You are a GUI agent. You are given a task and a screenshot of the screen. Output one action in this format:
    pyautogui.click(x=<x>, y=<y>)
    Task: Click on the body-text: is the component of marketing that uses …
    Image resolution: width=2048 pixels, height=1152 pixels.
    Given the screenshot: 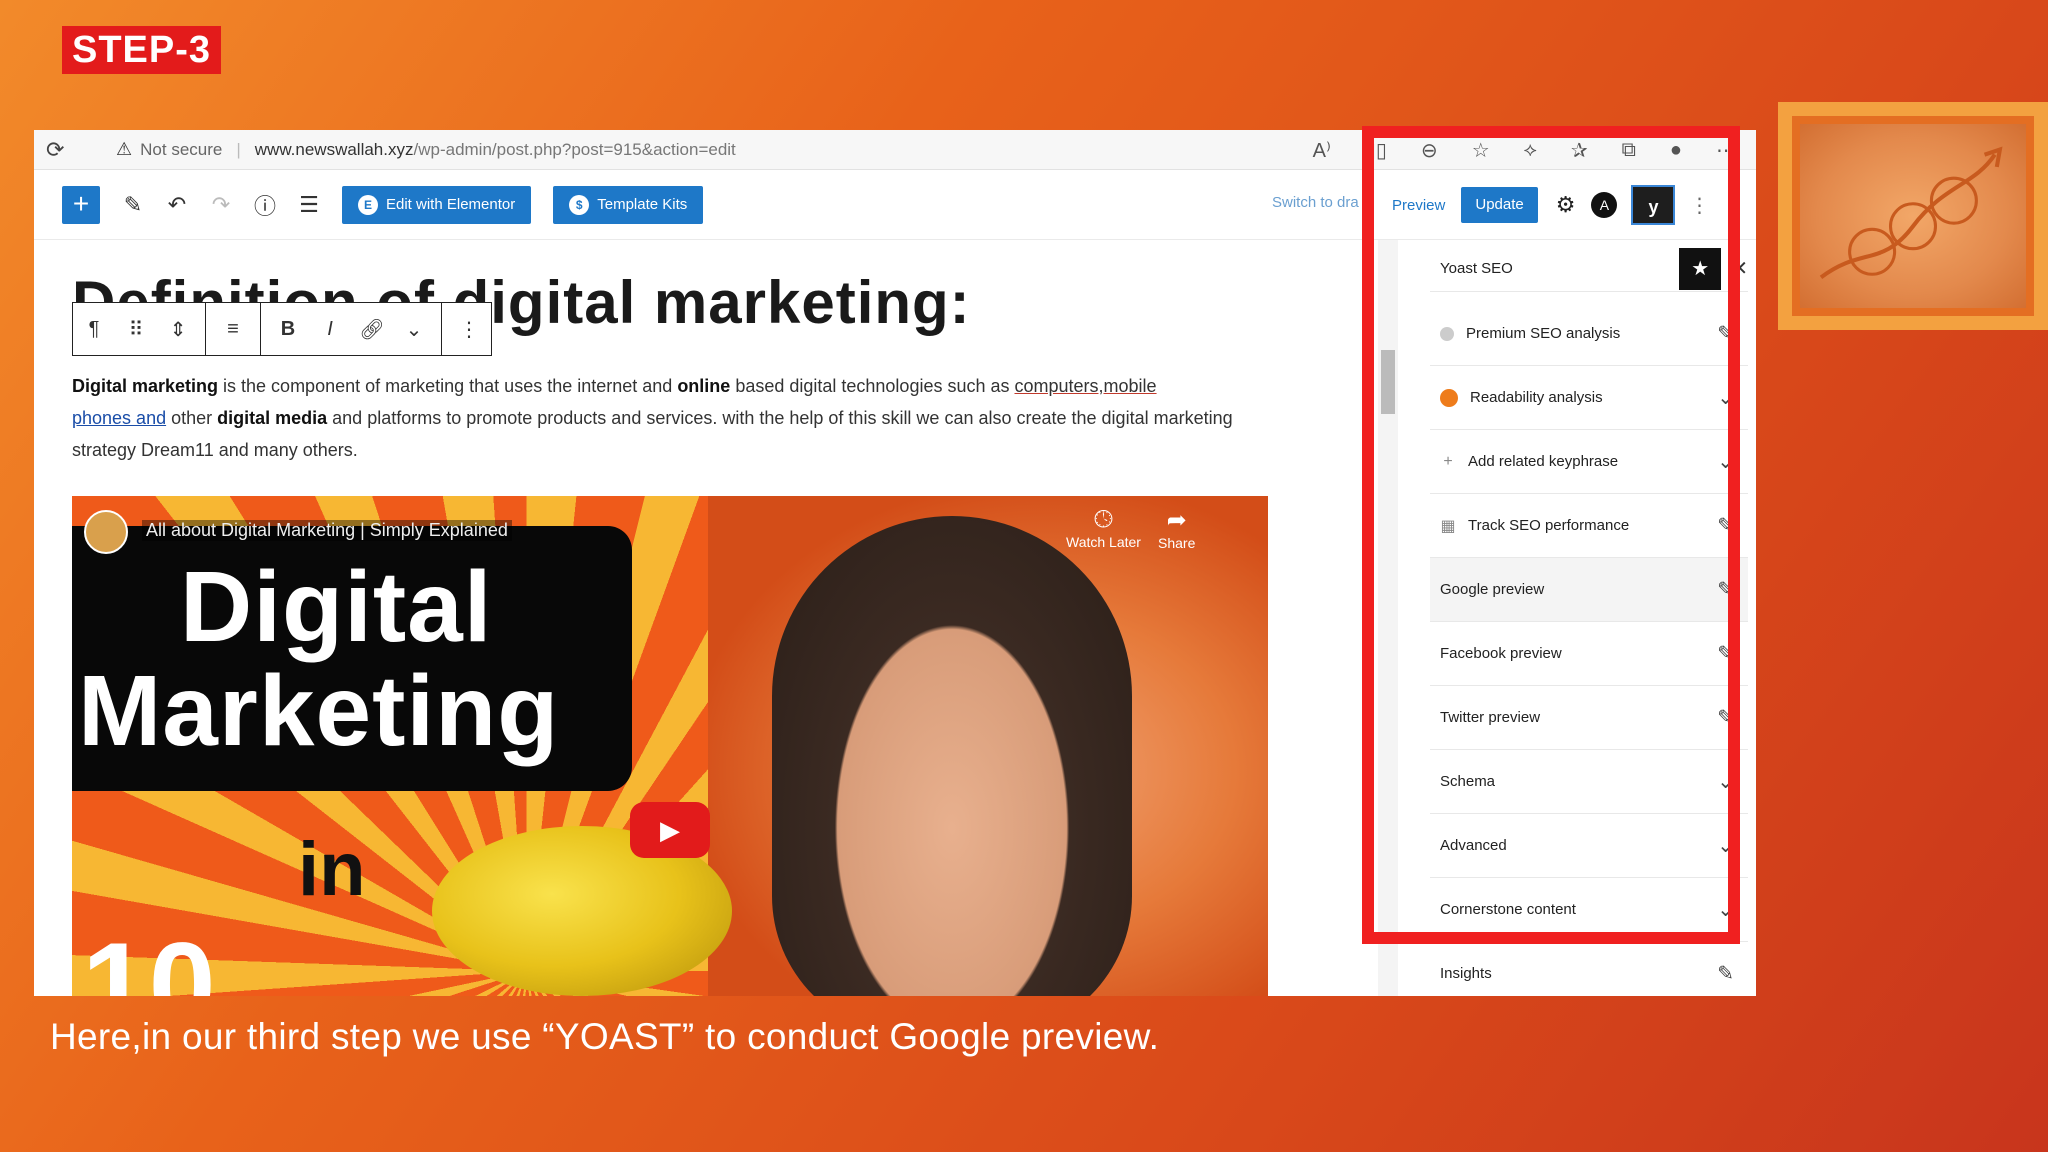 What is the action you would take?
    pyautogui.click(x=448, y=386)
    